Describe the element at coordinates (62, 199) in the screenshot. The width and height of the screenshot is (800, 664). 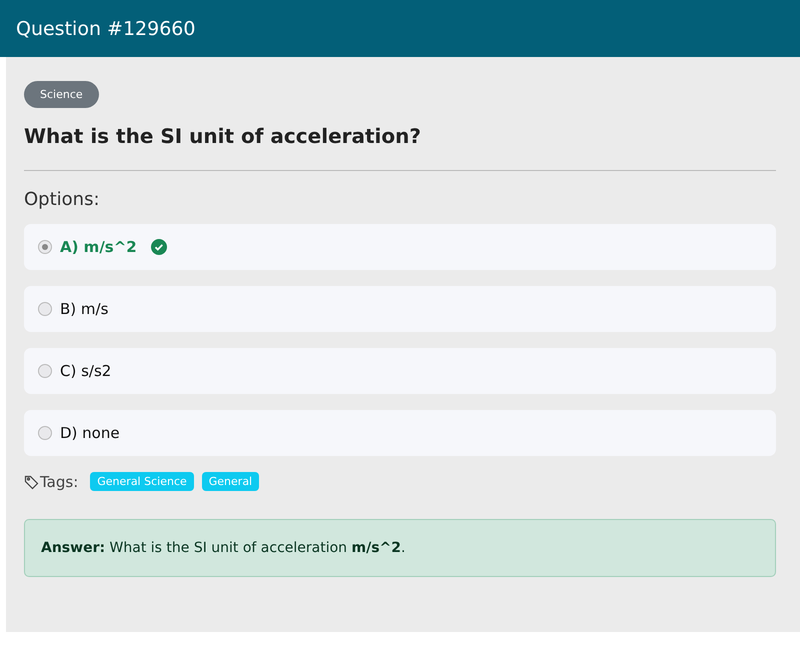
I see `options-heading: Options:` at that location.